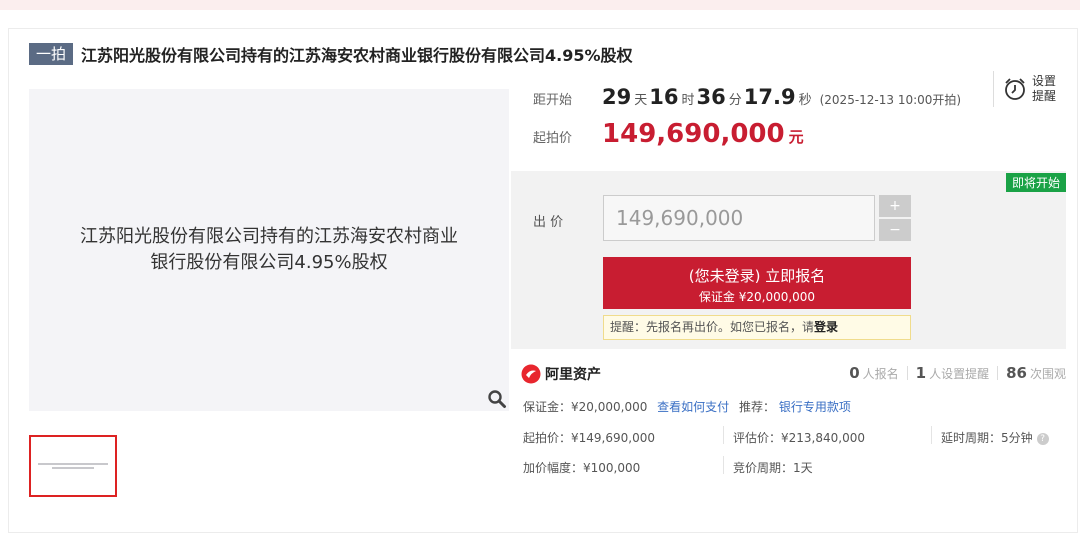 This screenshot has height=558, width=1080. Describe the element at coordinates (548, 222) in the screenshot. I see `bid-label: 出 价` at that location.